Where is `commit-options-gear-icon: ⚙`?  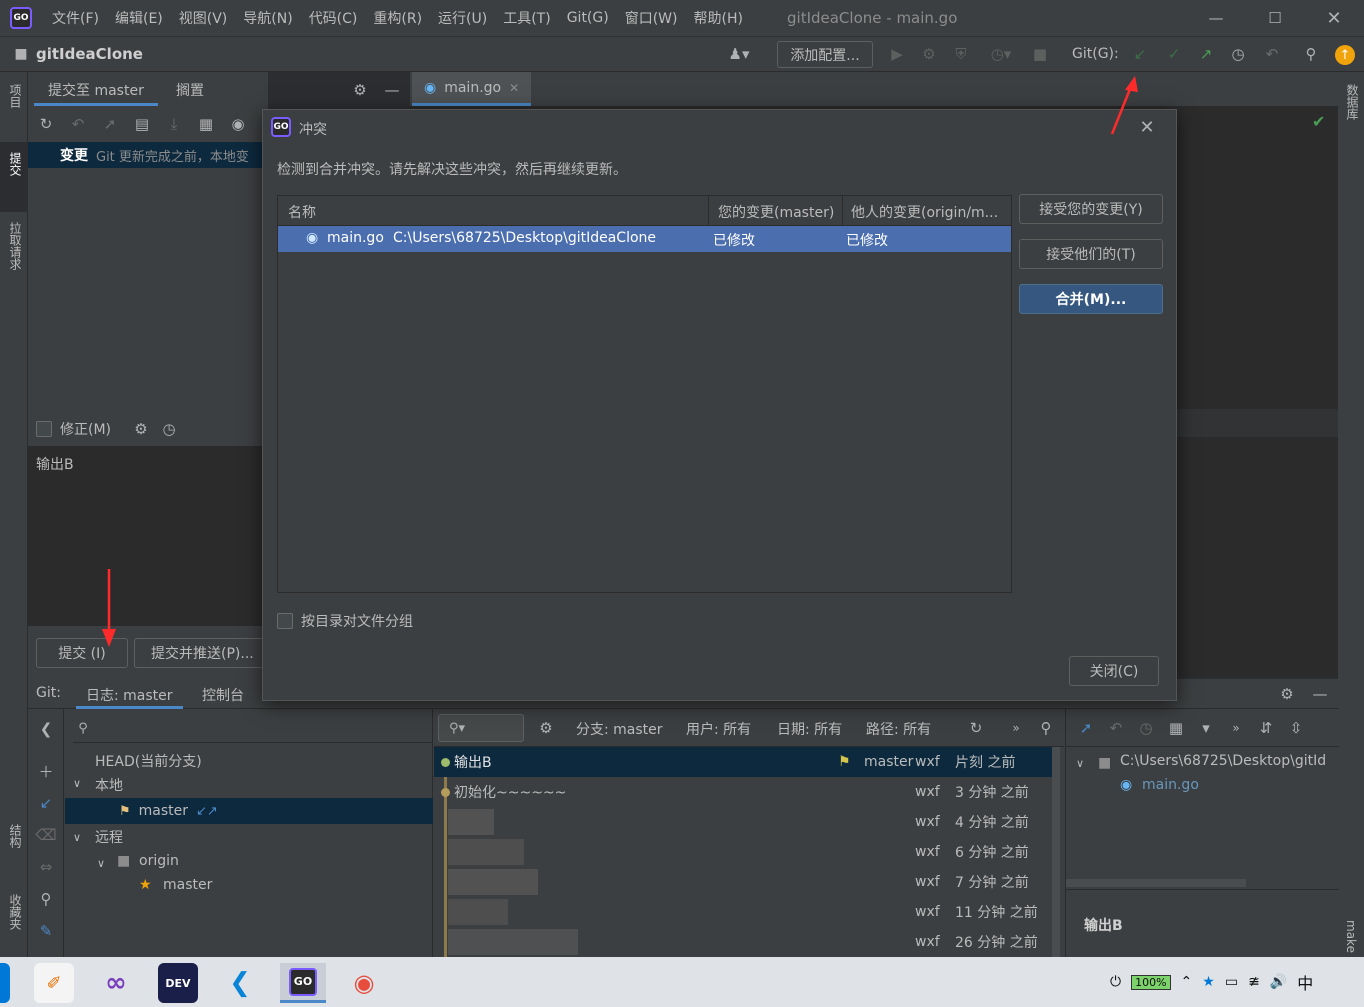 commit-options-gear-icon: ⚙ is located at coordinates (141, 429).